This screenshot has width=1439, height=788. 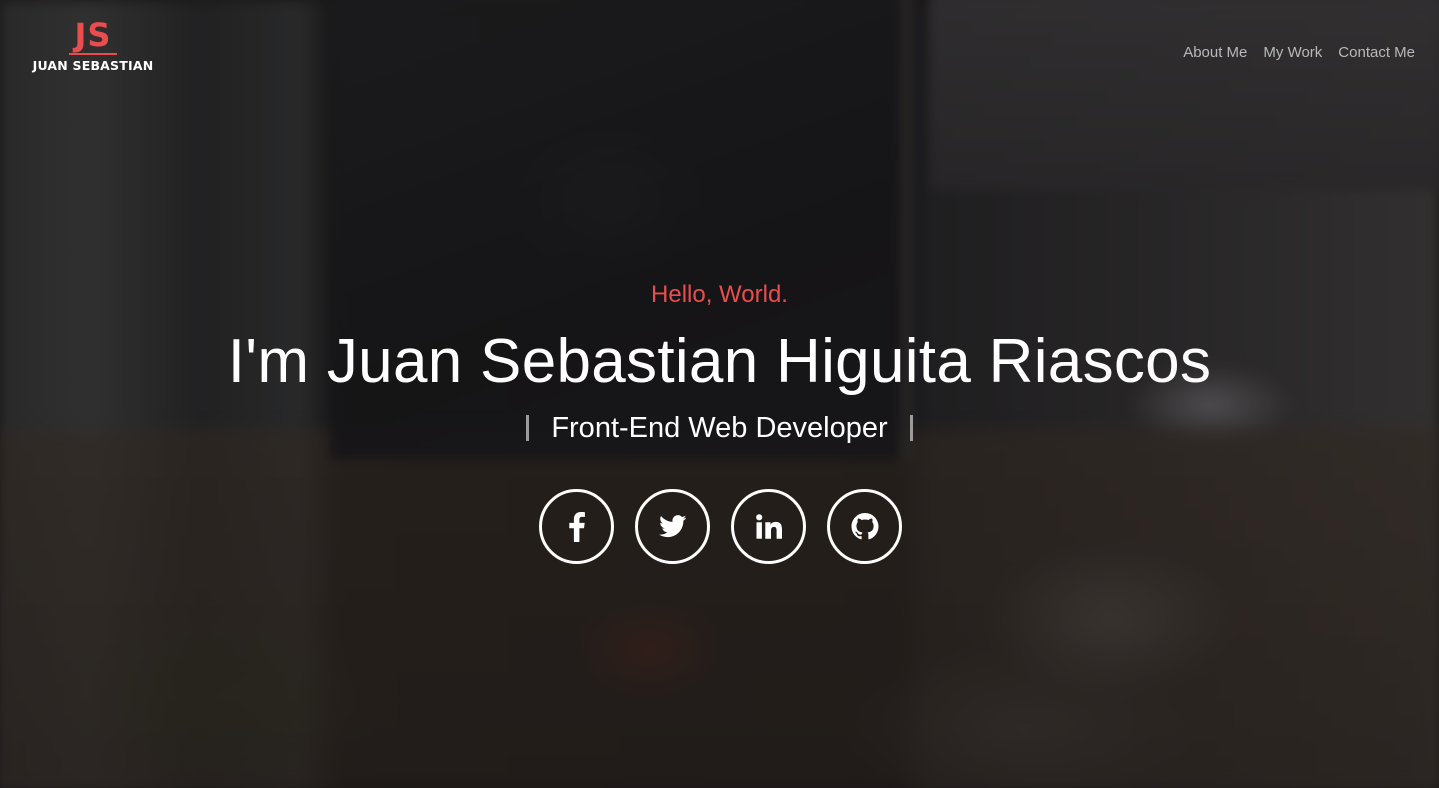 I want to click on facebook-icon, so click(x=576, y=526).